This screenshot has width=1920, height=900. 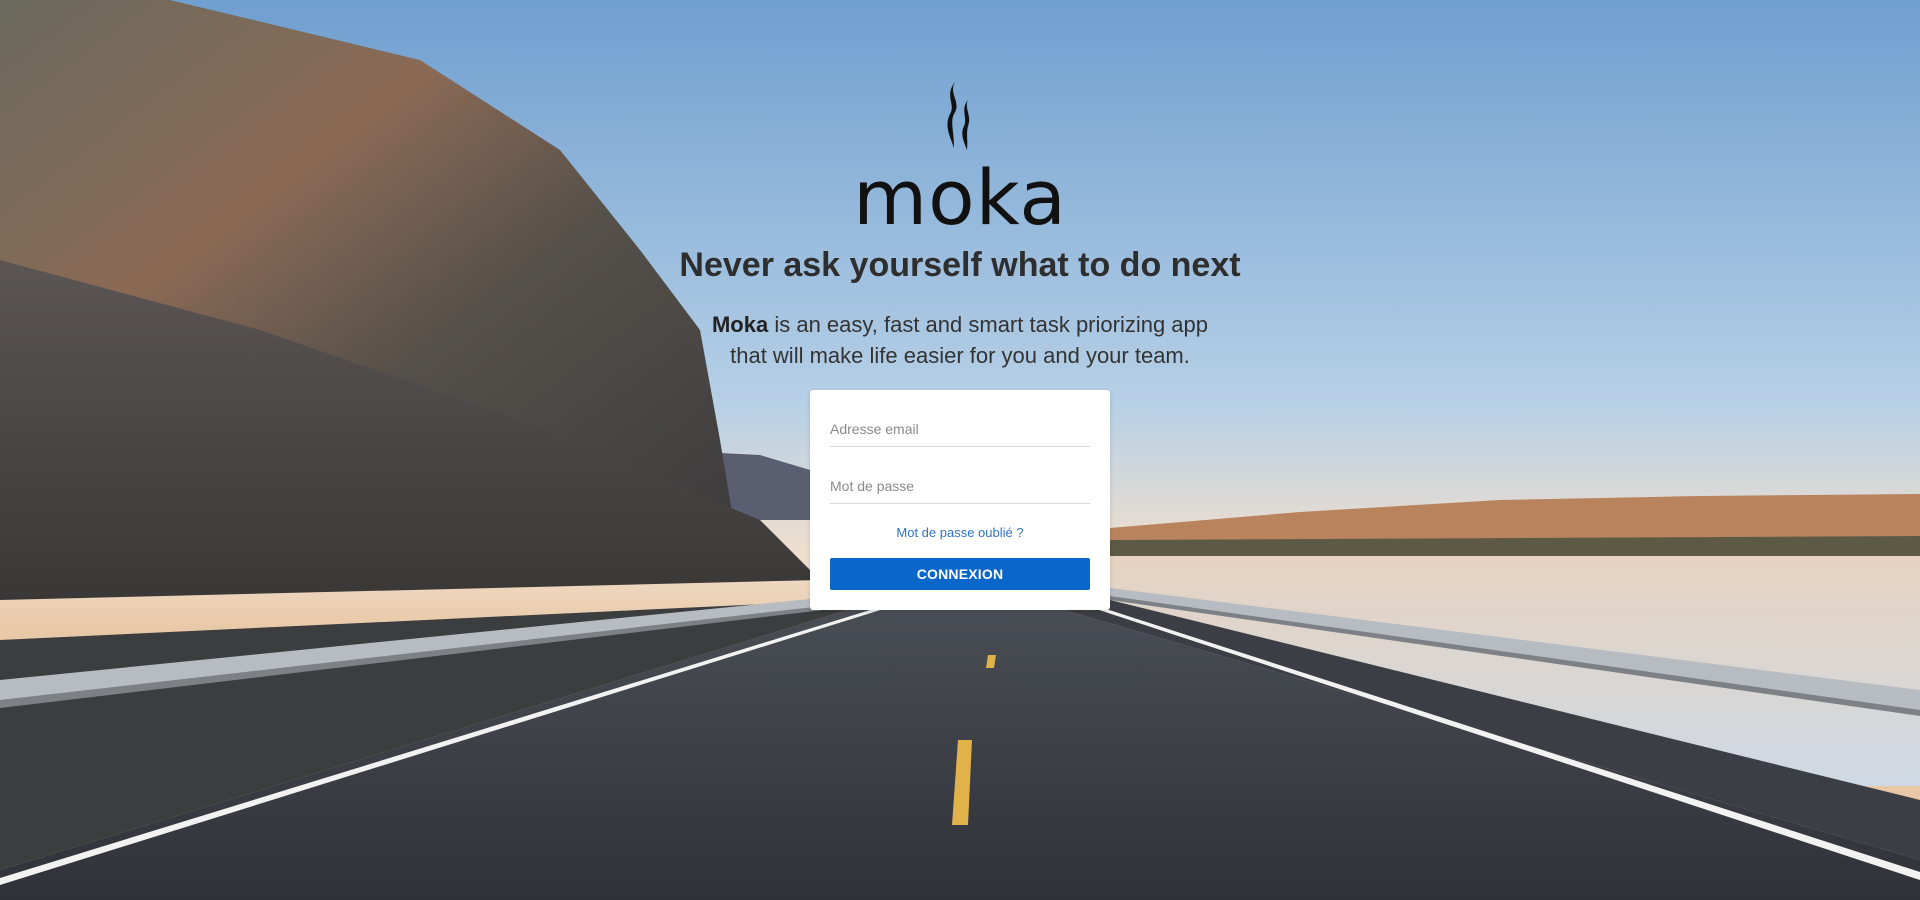 What do you see at coordinates (960, 197) in the screenshot?
I see `brand-wordmark: moka` at bounding box center [960, 197].